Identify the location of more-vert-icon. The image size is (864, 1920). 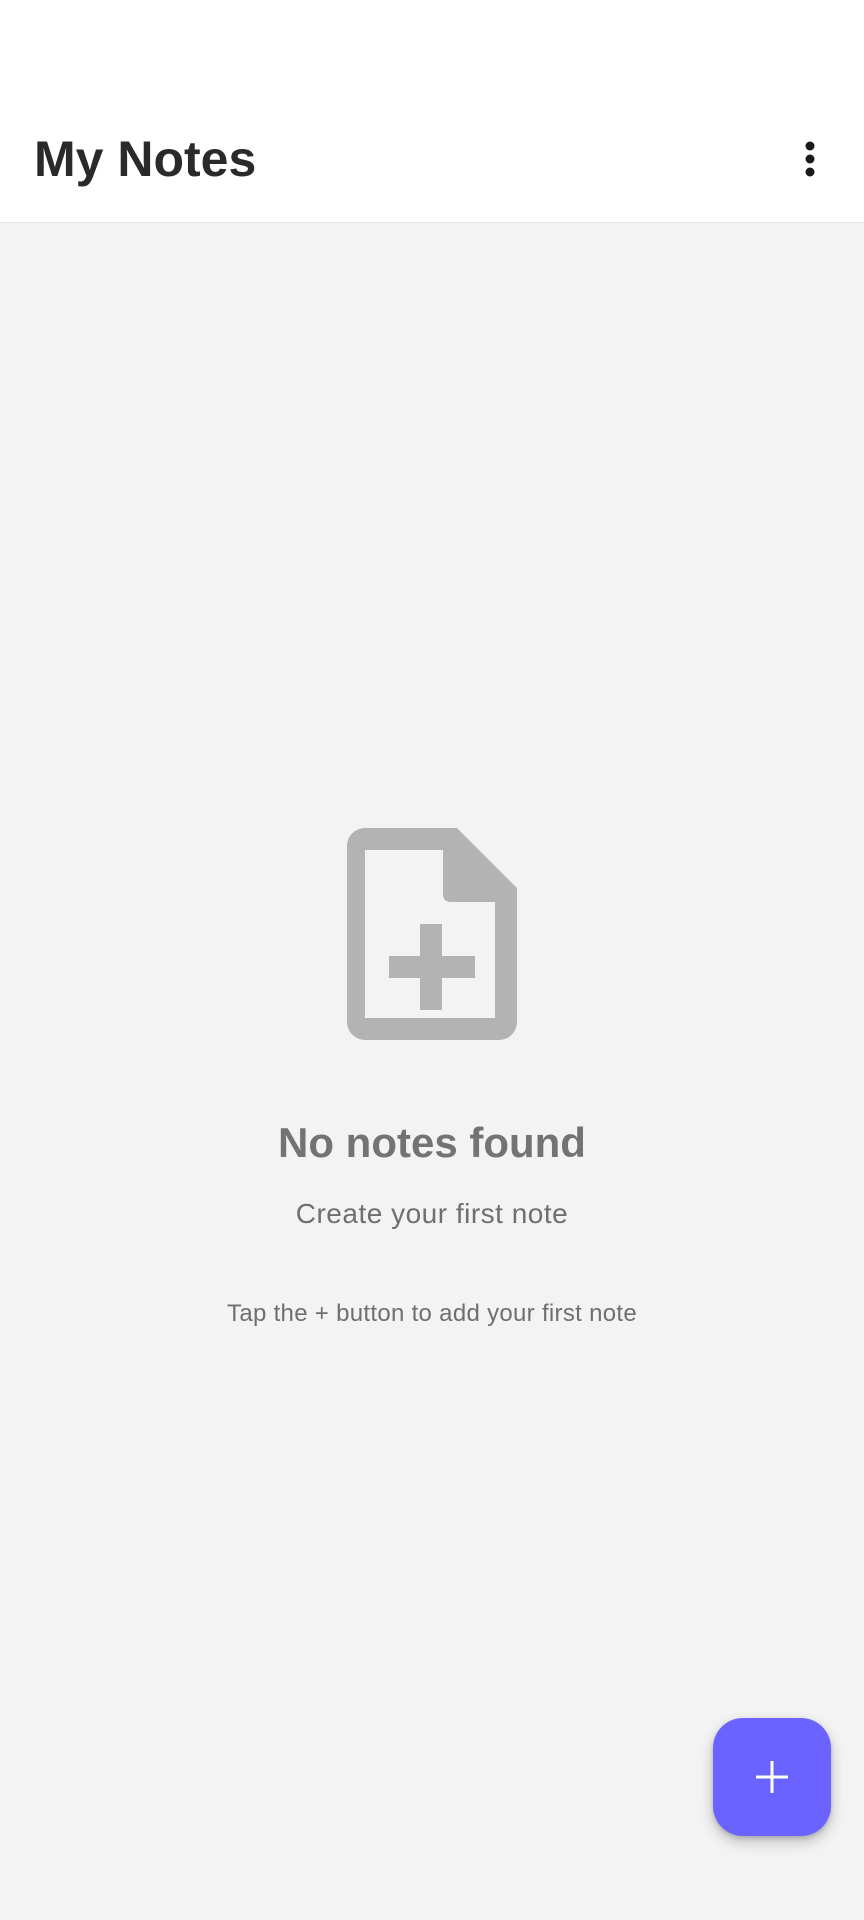
(810, 159).